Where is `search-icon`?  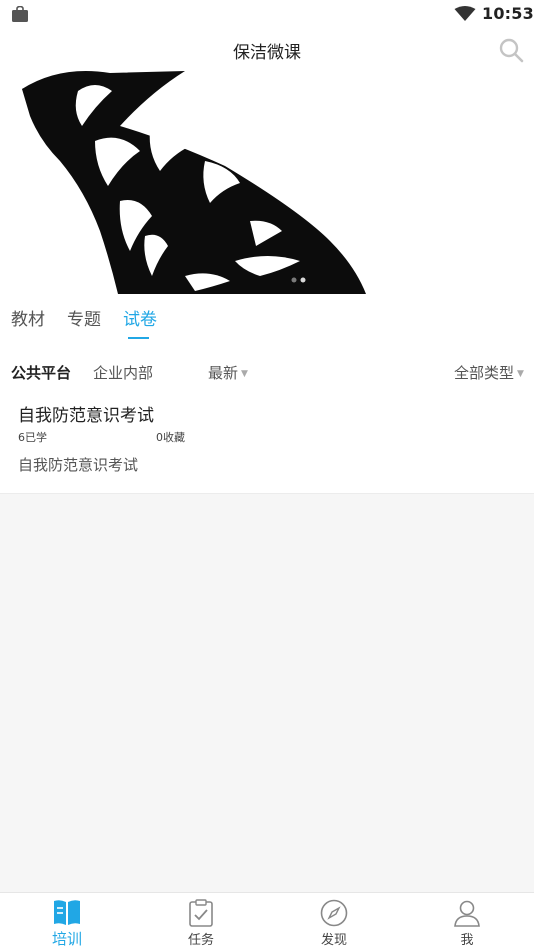 search-icon is located at coordinates (511, 50).